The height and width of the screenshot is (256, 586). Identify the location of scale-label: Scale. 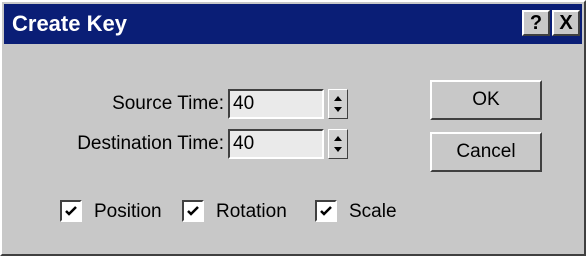
(373, 211).